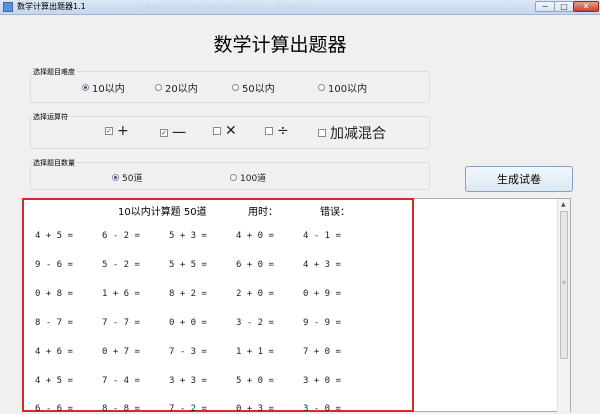 The image size is (600, 414). What do you see at coordinates (255, 236) in the screenshot?
I see `math-problem: 4 + 0 =` at bounding box center [255, 236].